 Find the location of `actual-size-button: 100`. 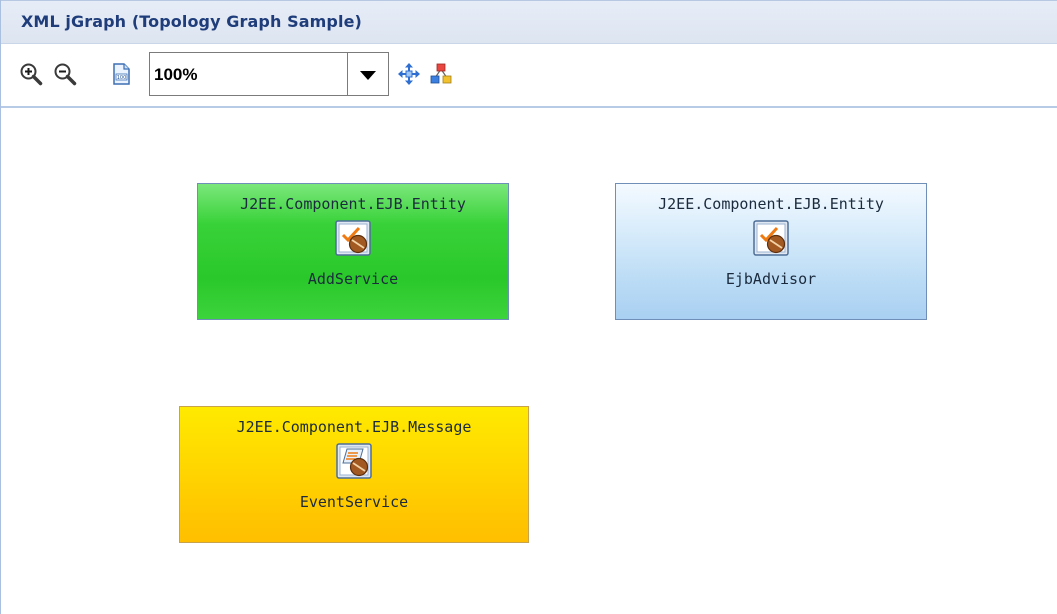

actual-size-button: 100 is located at coordinates (121, 74).